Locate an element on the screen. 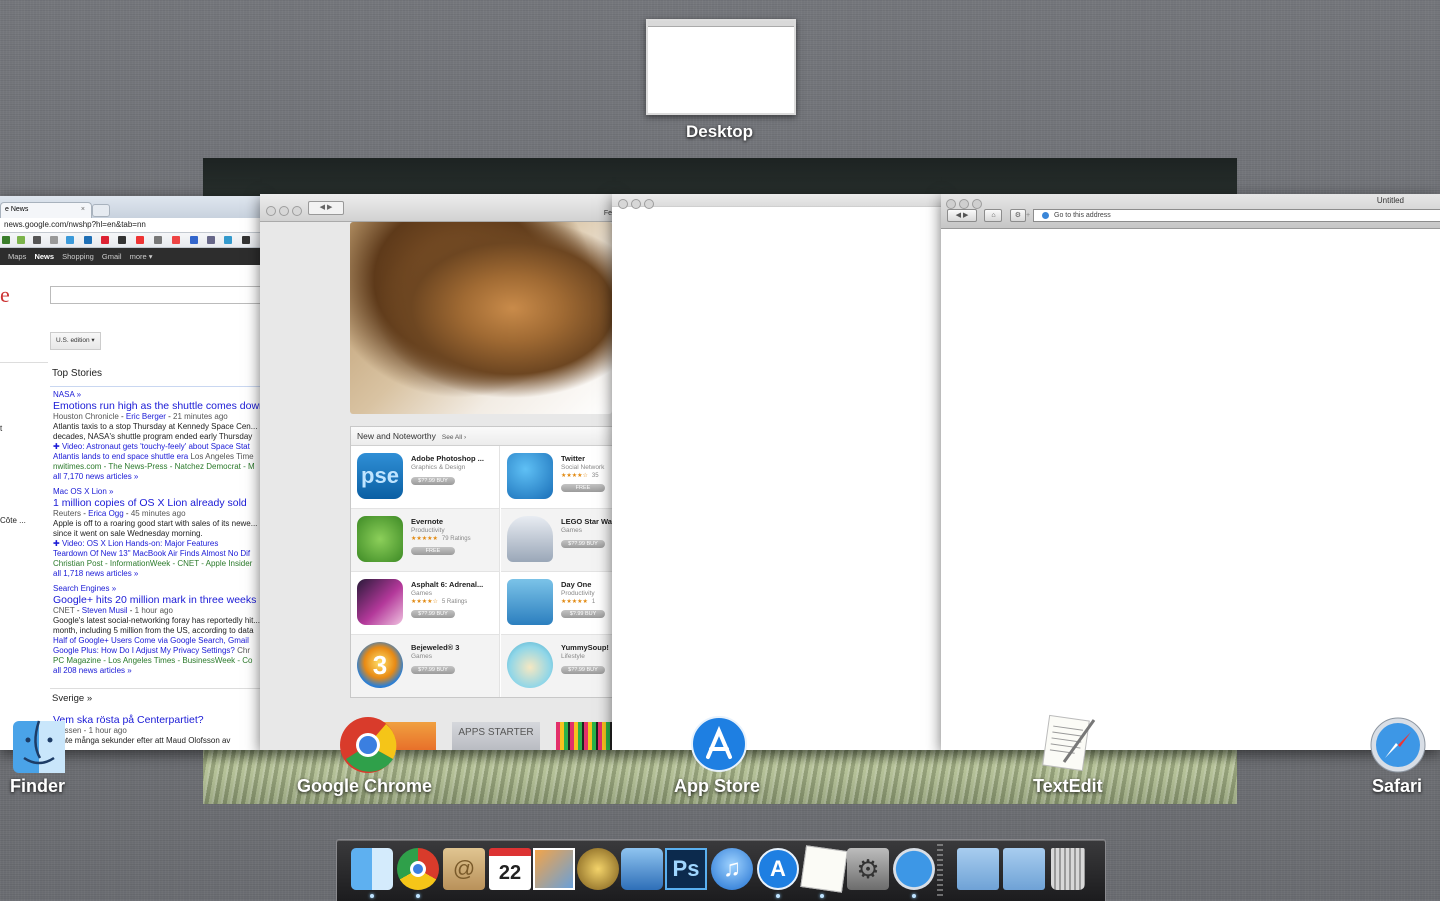  app-price-button: $?.99 BUY is located at coordinates (583, 614).